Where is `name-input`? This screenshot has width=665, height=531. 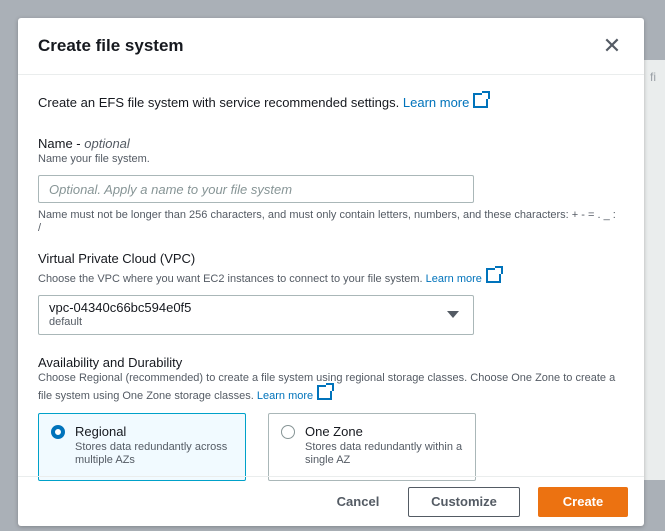
name-input is located at coordinates (256, 189).